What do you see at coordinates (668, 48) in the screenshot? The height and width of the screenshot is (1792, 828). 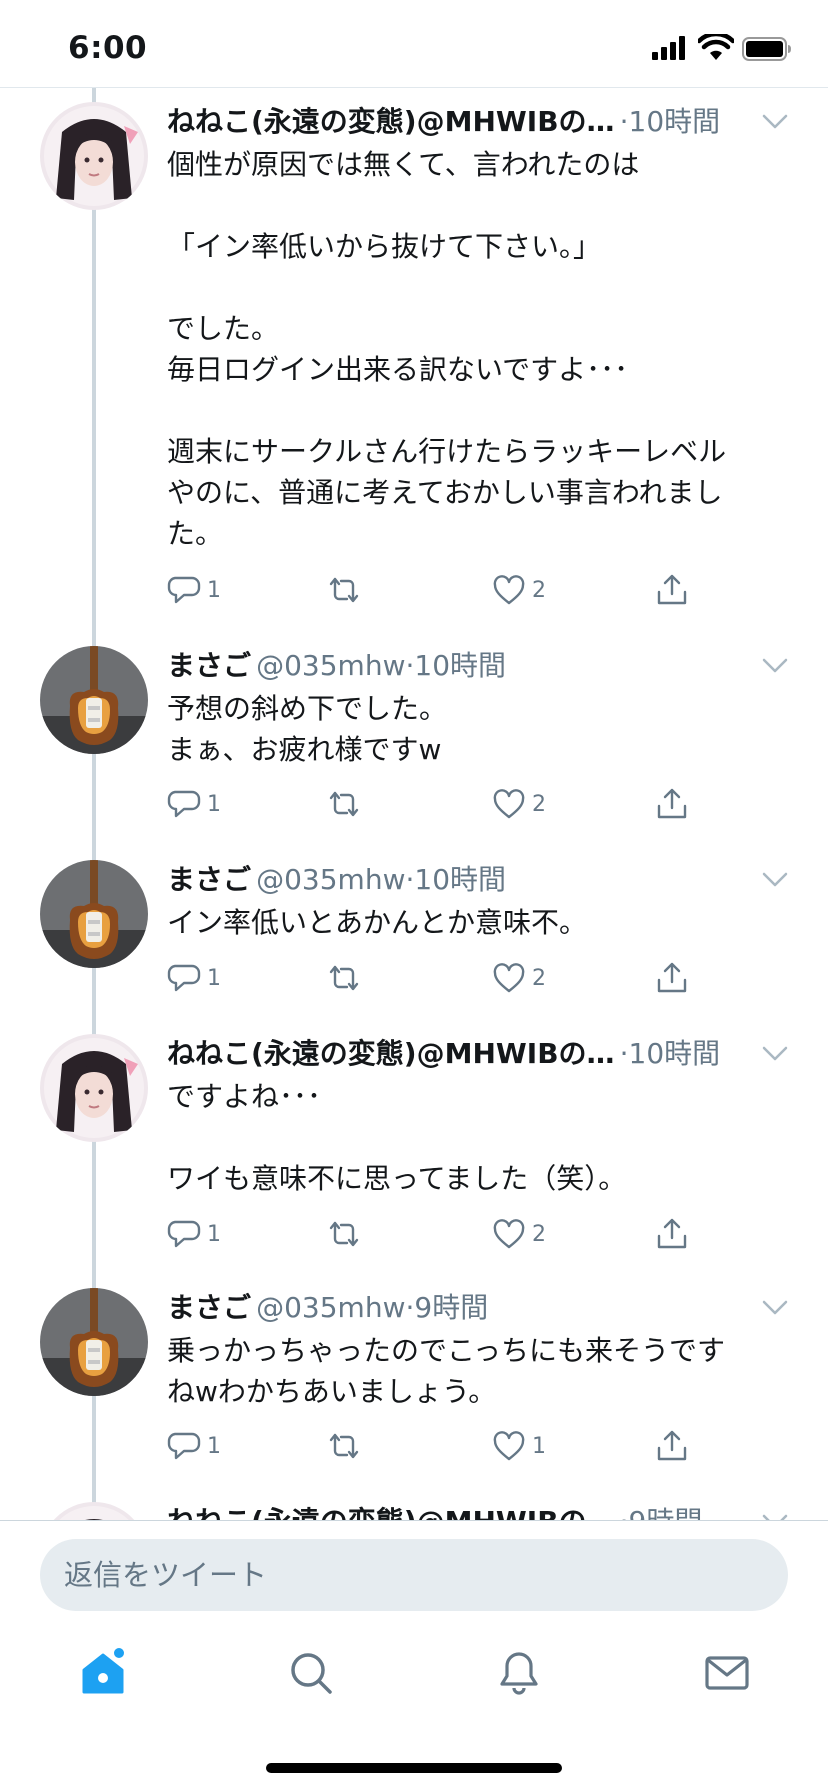 I see `cellular-signal-icon` at bounding box center [668, 48].